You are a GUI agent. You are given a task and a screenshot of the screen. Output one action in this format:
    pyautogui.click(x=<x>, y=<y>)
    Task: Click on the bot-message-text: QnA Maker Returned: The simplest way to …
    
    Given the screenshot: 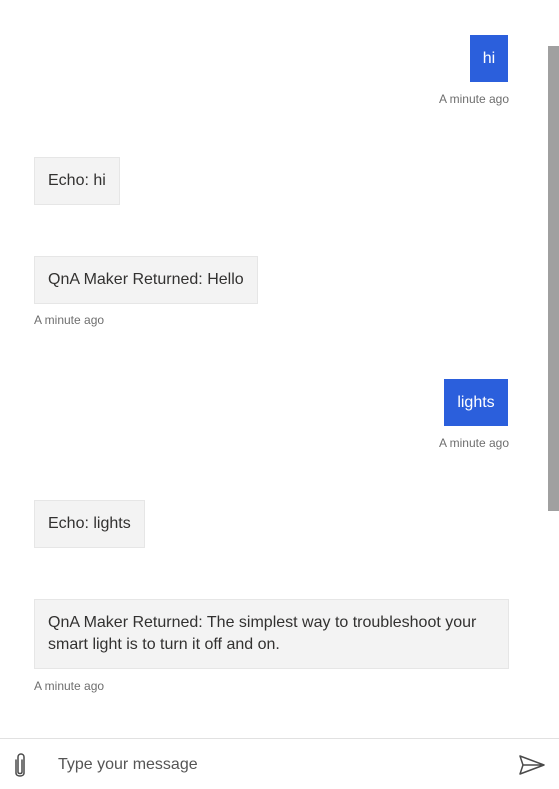 What is the action you would take?
    pyautogui.click(x=262, y=633)
    